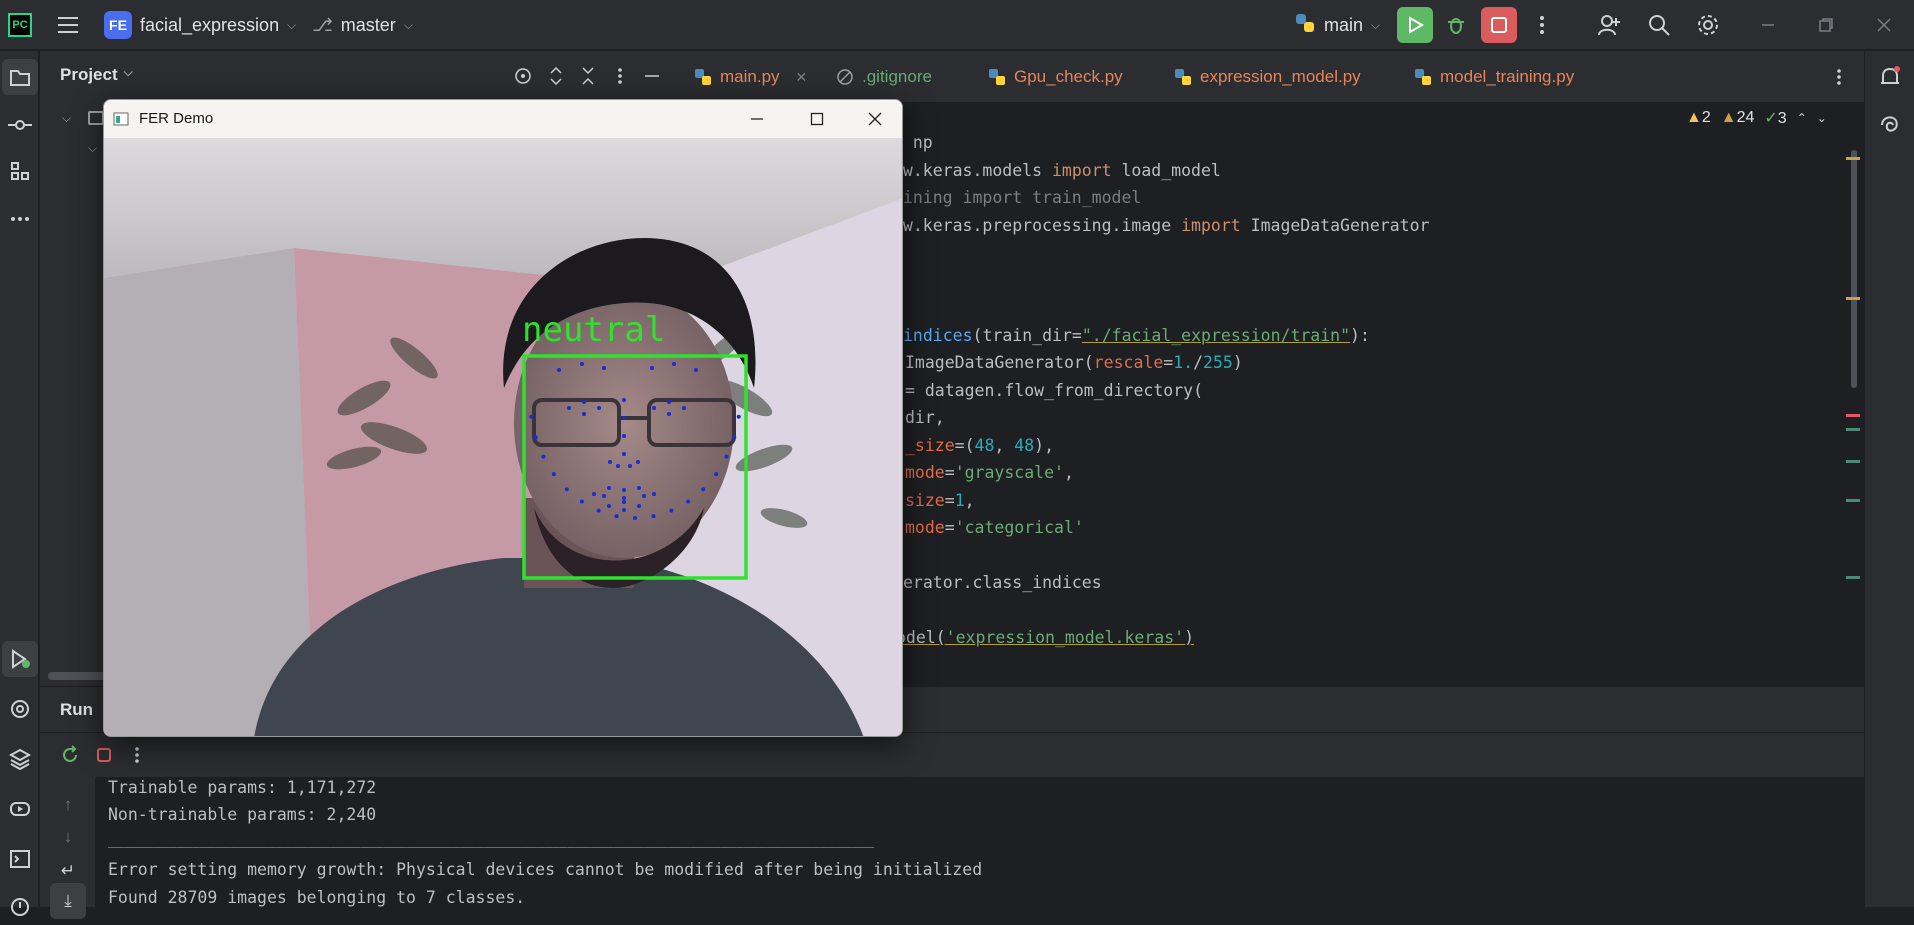  I want to click on branch-switcher: ⎇ master ⌵, so click(362, 25).